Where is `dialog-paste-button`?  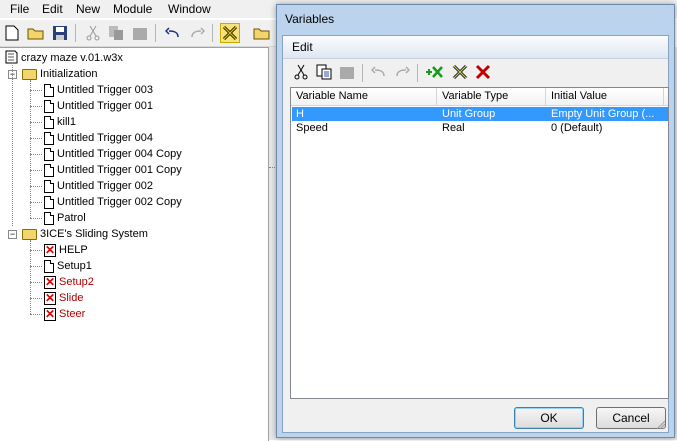
dialog-paste-button is located at coordinates (347, 72).